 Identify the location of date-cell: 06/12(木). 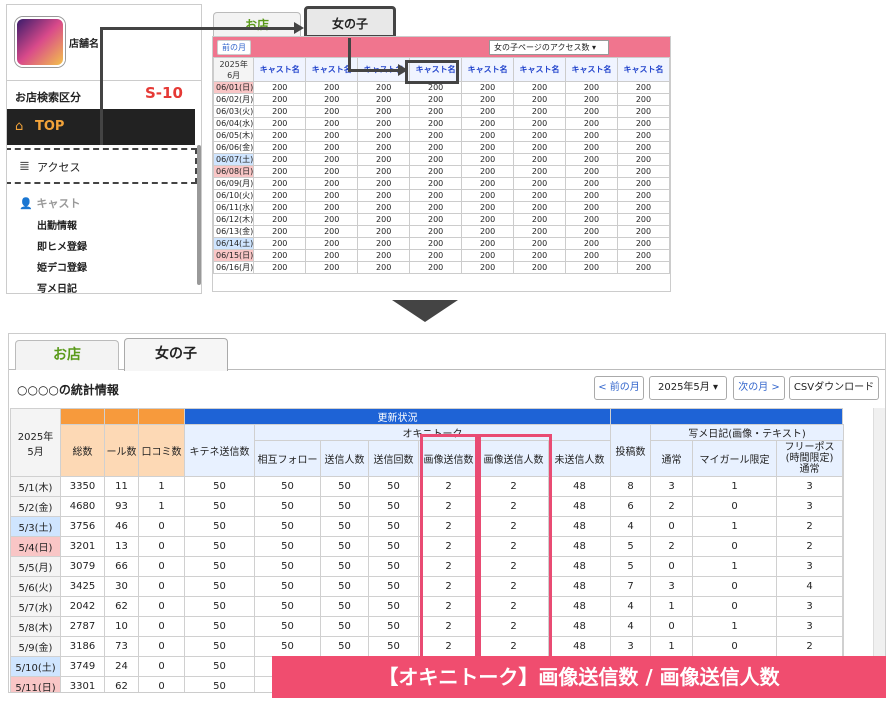
(234, 219).